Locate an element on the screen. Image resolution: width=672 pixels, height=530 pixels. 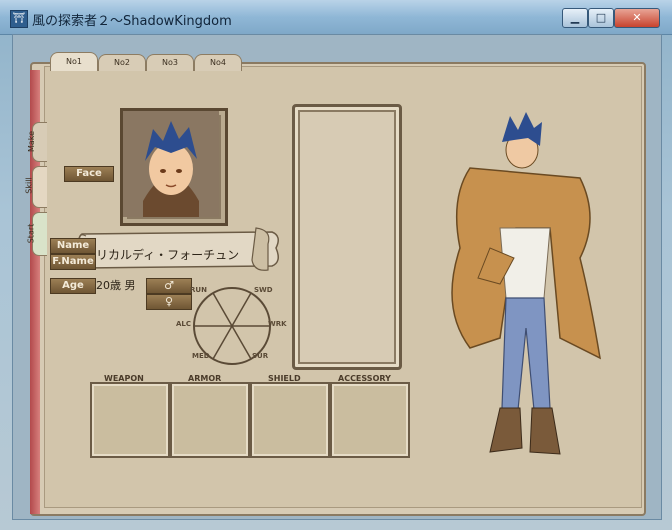
radar-label-wrk: WRK is located at coordinates (277, 324).